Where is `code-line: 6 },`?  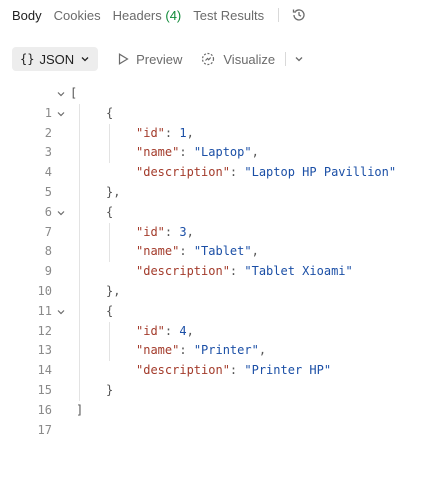 code-line: 6 }, is located at coordinates (210, 201).